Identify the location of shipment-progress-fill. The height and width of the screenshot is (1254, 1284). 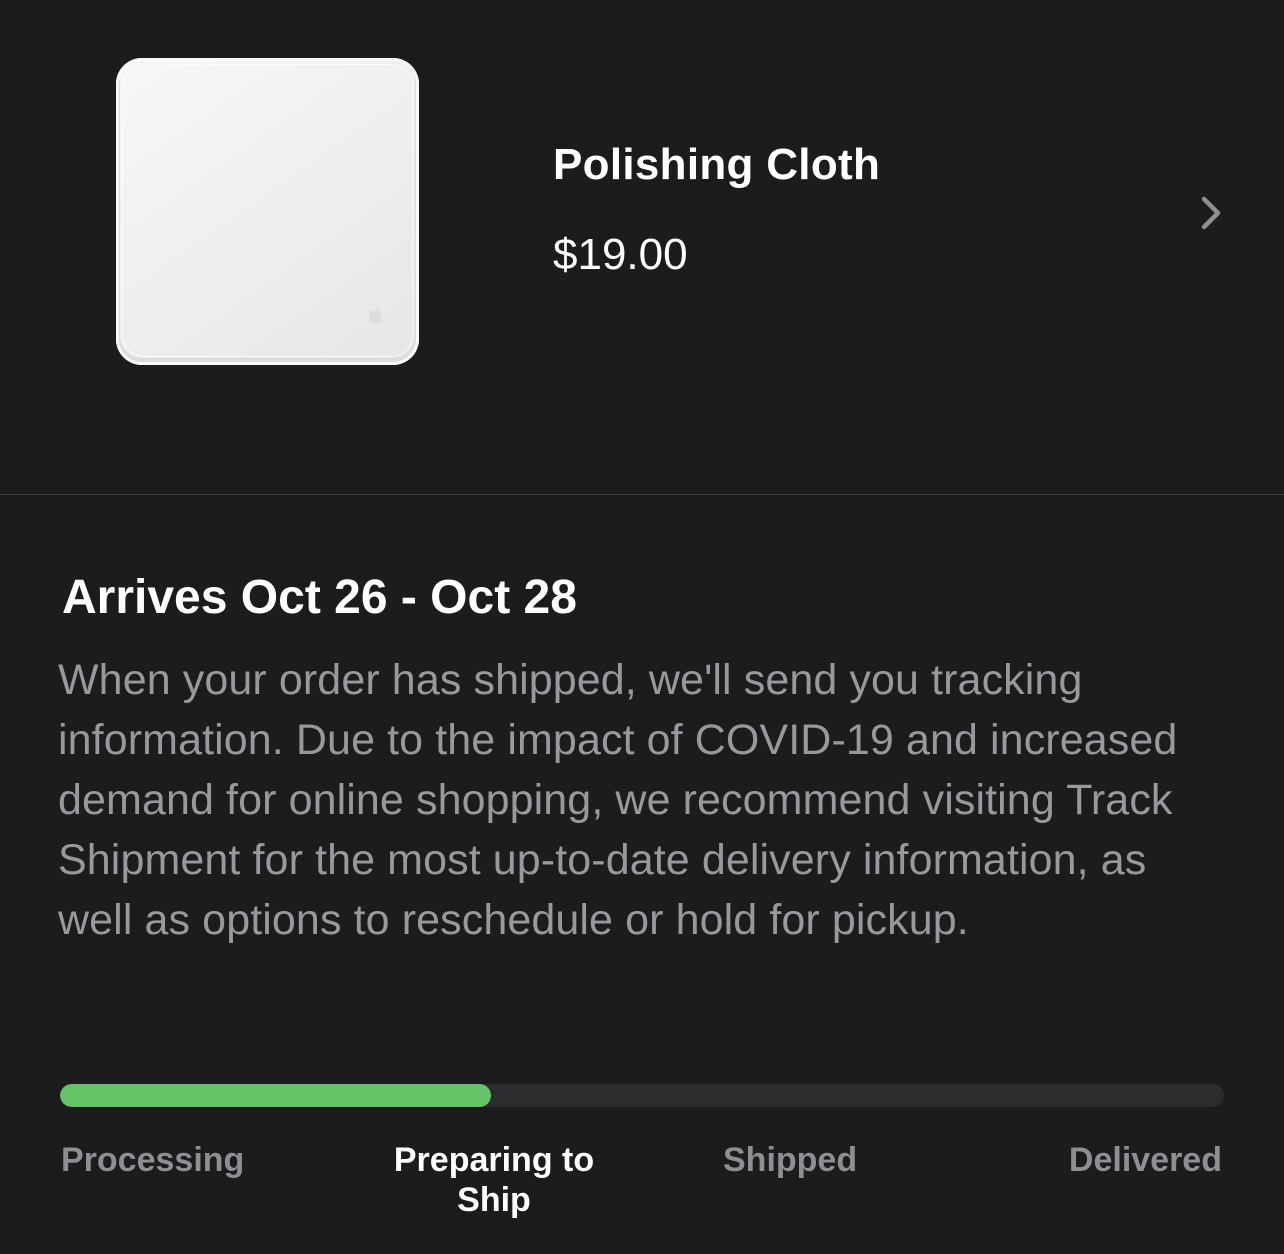
(275, 1095).